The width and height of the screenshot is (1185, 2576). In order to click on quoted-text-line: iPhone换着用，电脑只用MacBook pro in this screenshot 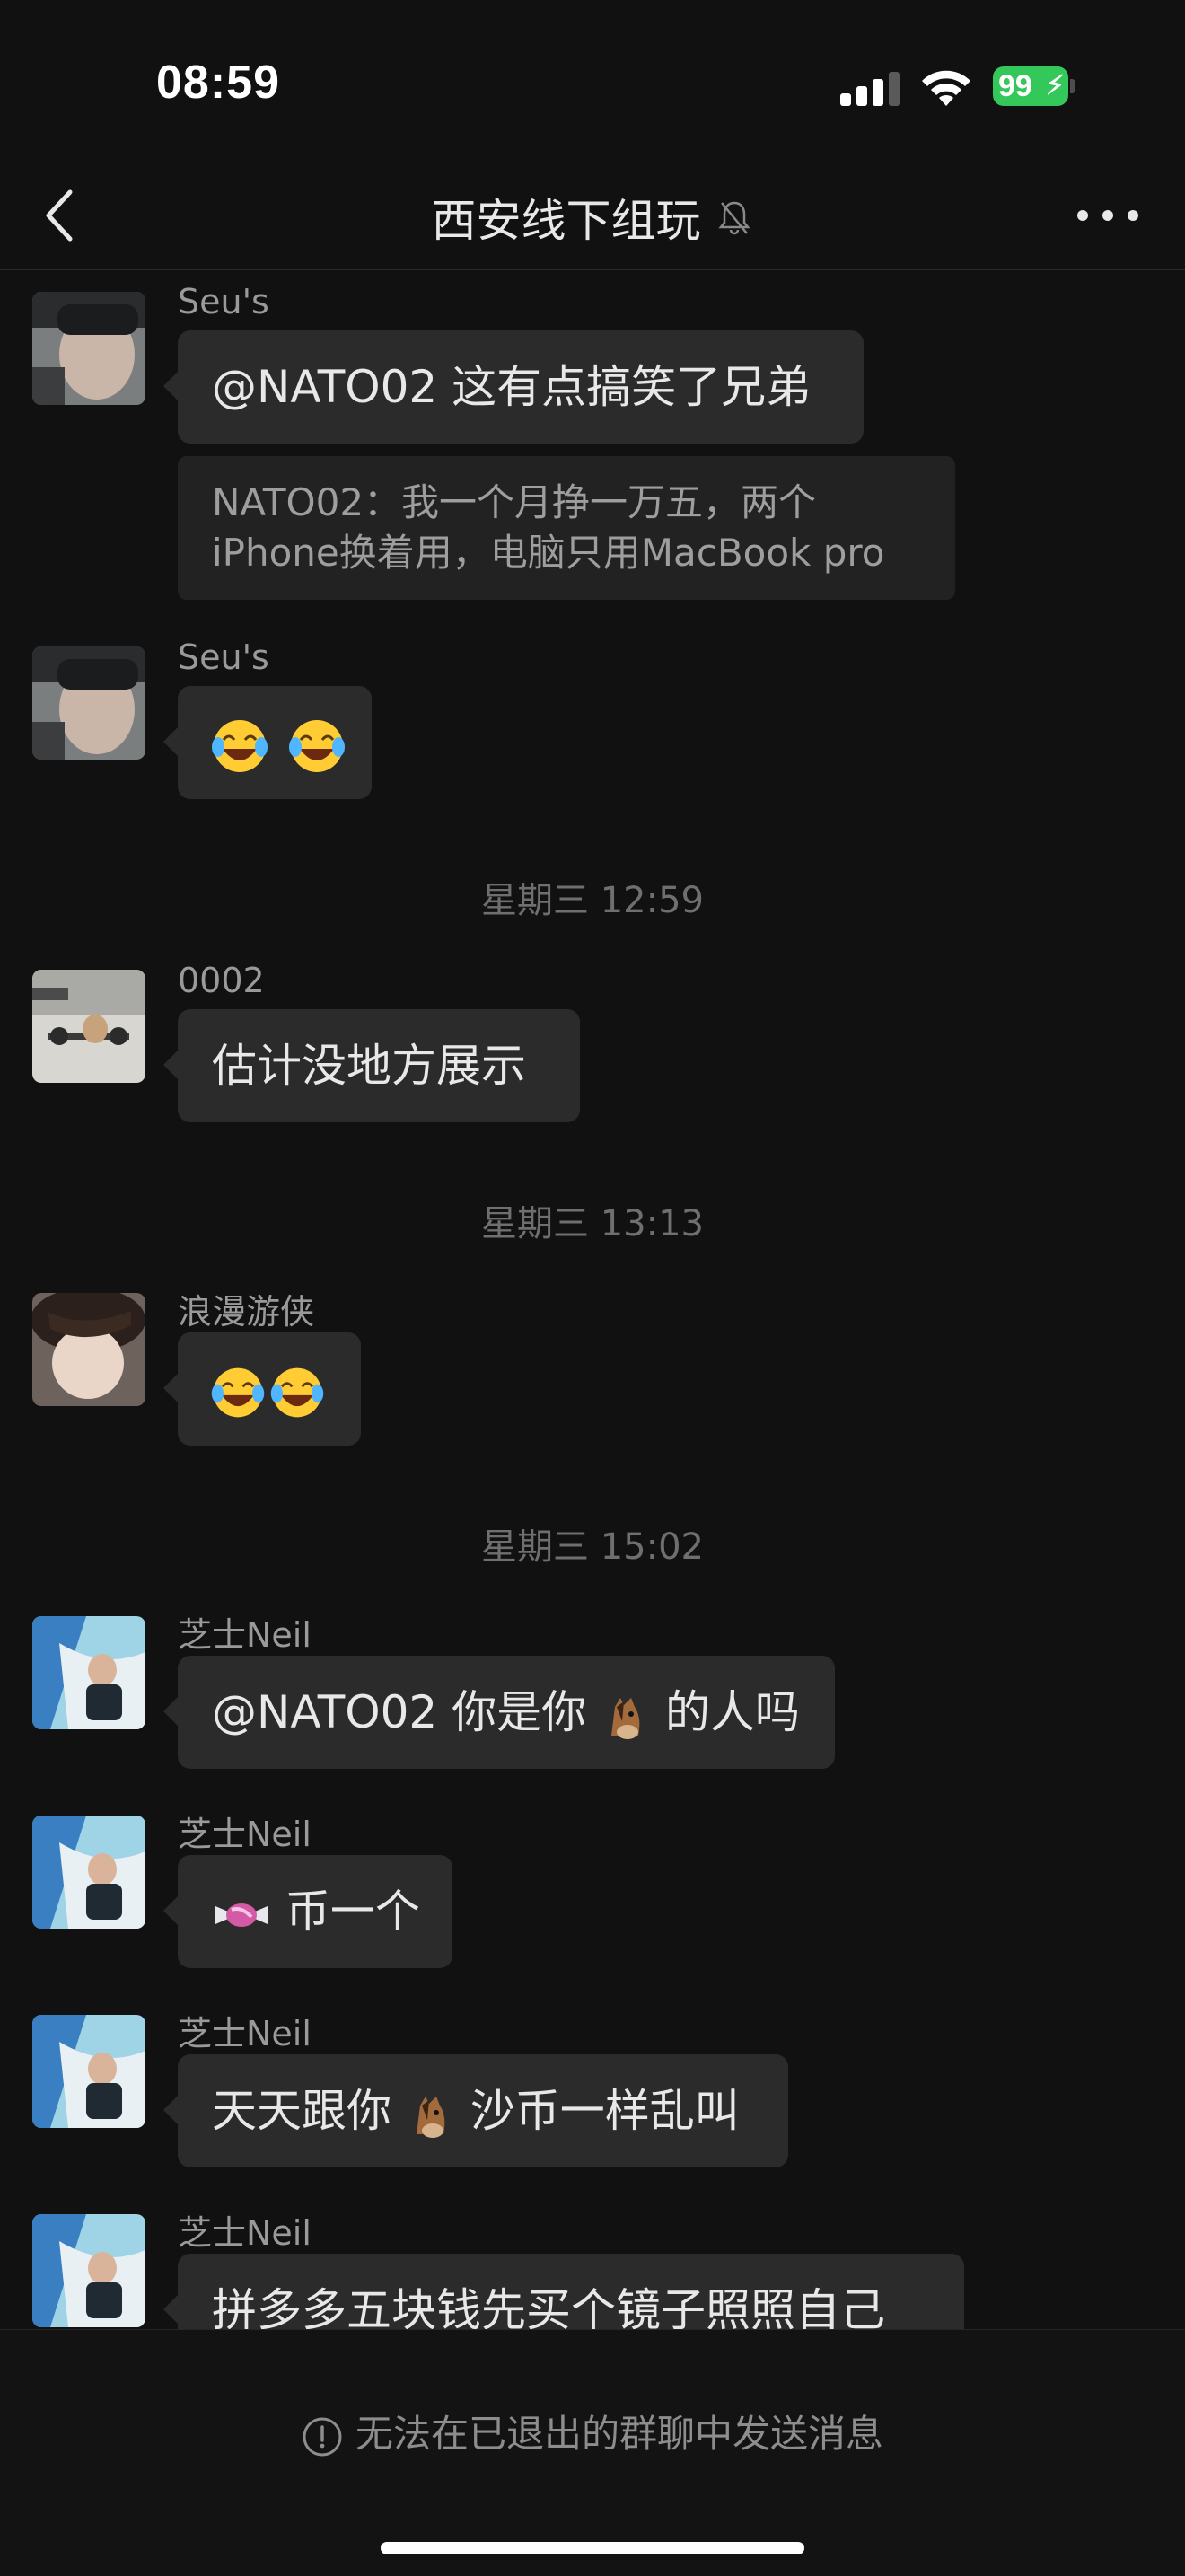, I will do `click(548, 553)`.